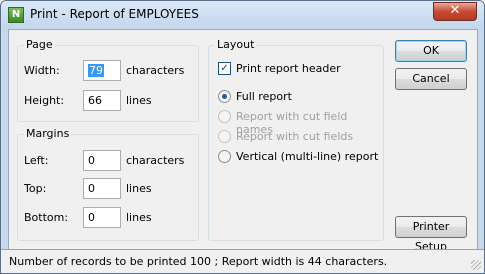 This screenshot has width=485, height=274. What do you see at coordinates (96, 70) in the screenshot?
I see `width-value: 79` at bounding box center [96, 70].